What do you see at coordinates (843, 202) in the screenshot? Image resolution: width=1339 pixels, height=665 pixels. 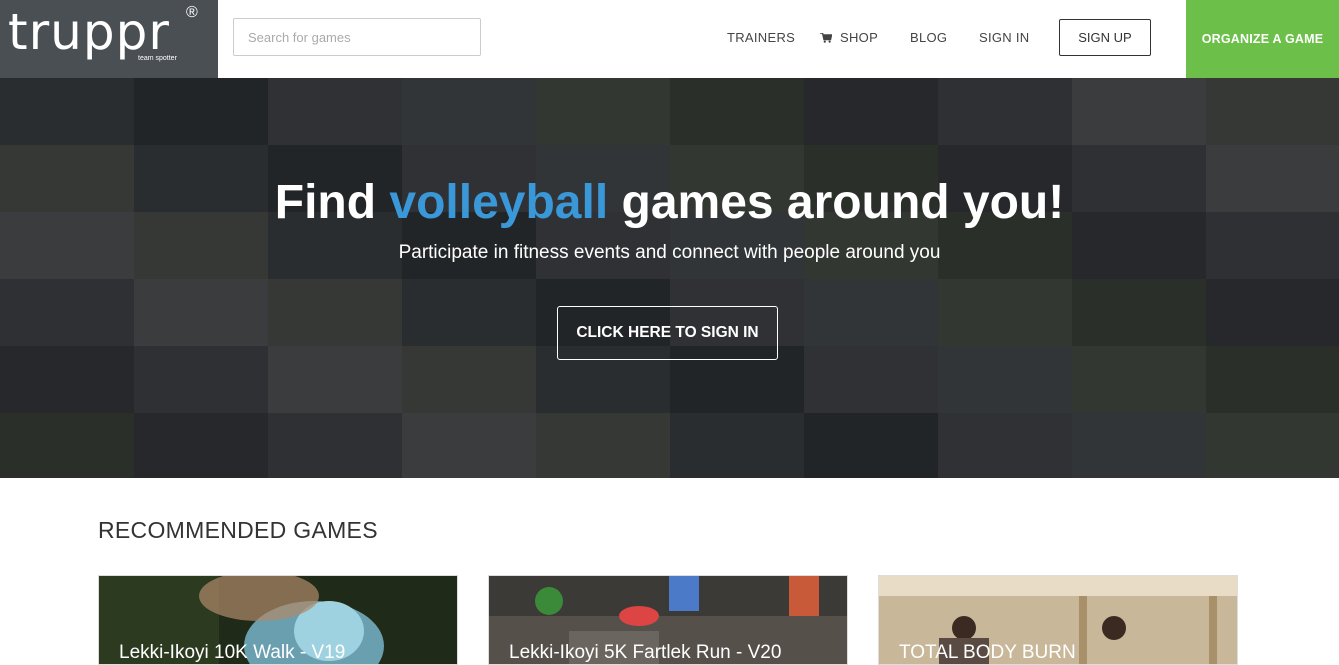 I see `hero-title-suffix: games around you!` at bounding box center [843, 202].